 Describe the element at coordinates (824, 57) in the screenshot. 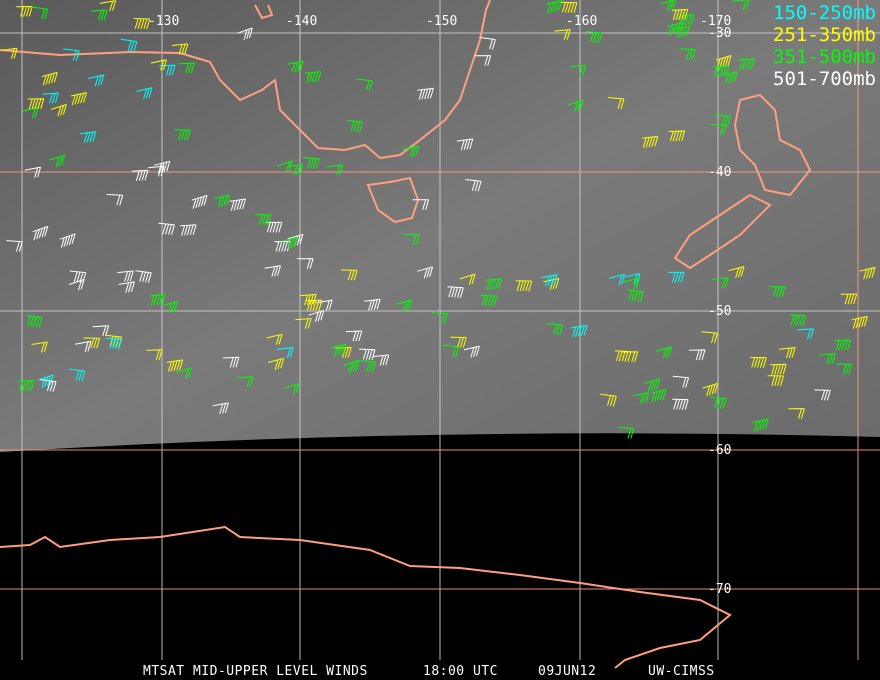

I see `legend-351-500mb: 351-500mb` at that location.